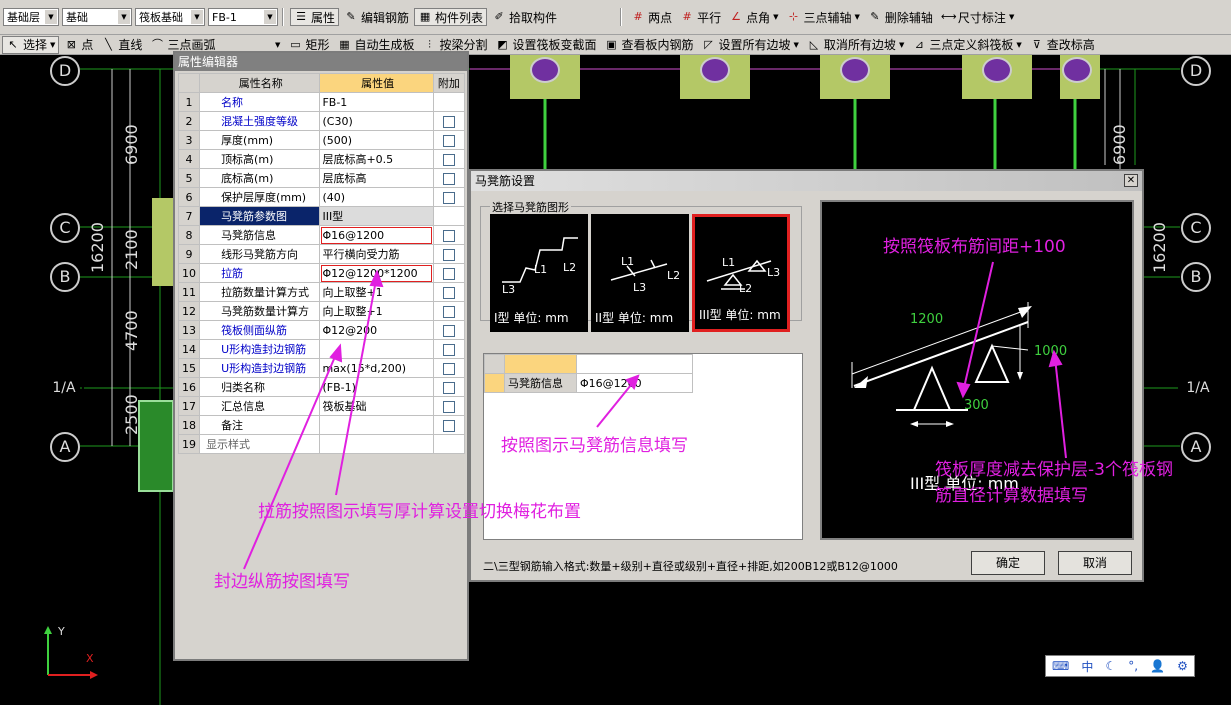 Image resolution: width=1231 pixels, height=705 pixels. What do you see at coordinates (31, 17) in the screenshot?
I see `floor-select: 基础层 ▼` at bounding box center [31, 17].